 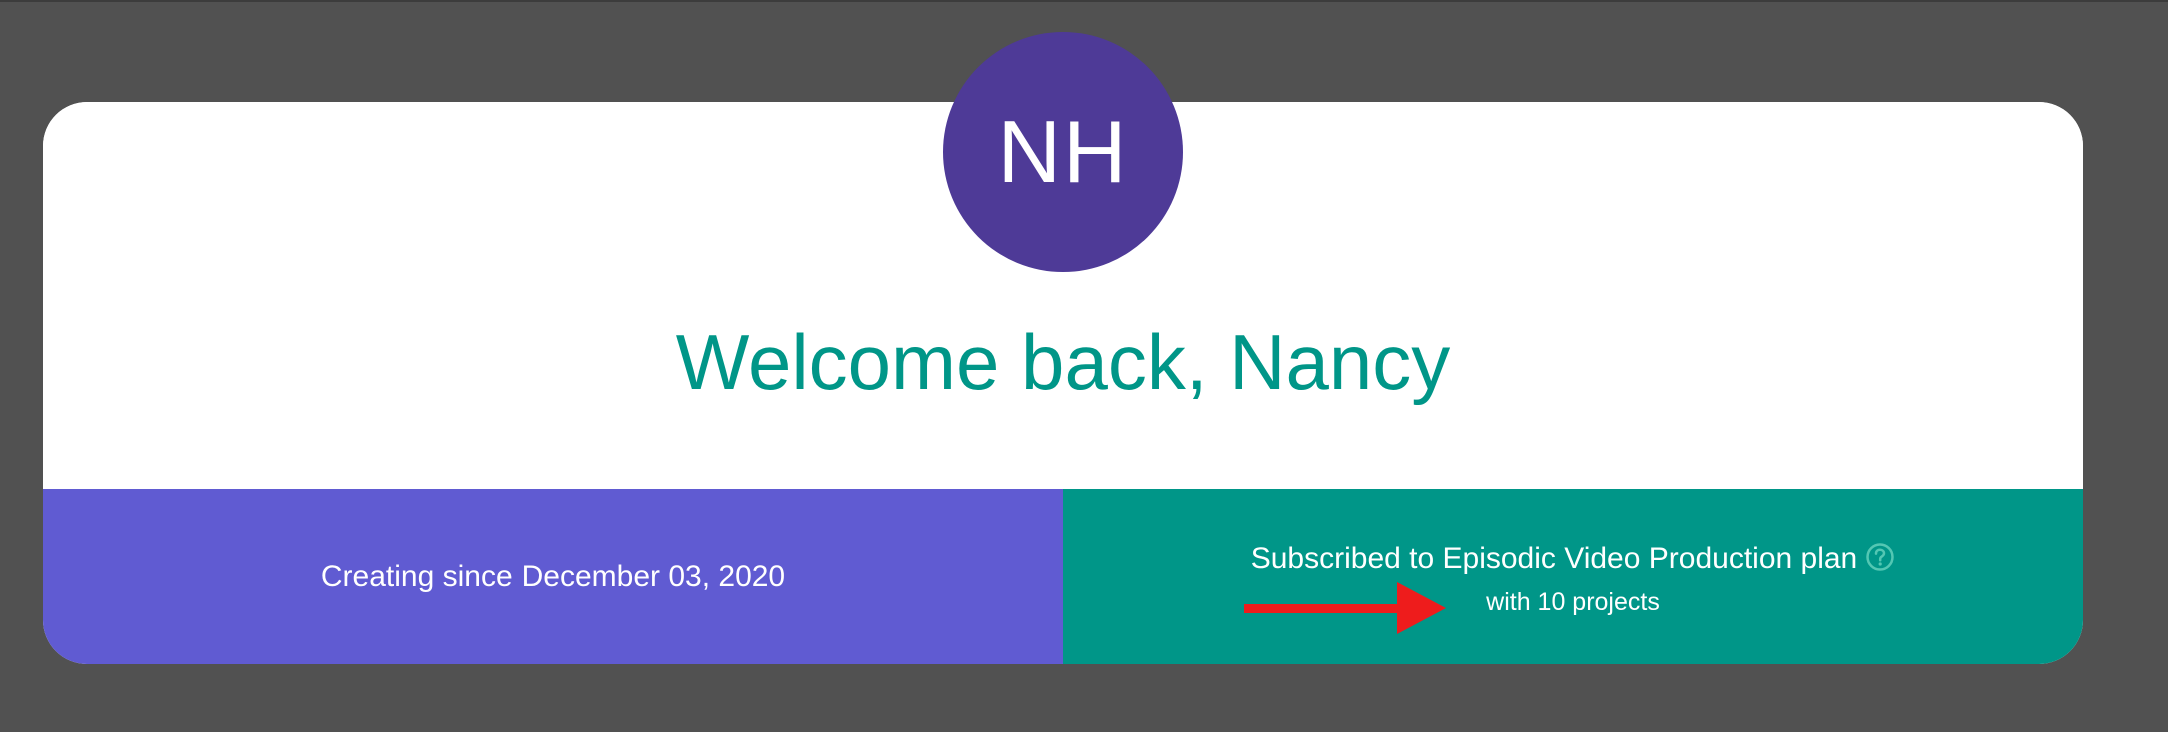 What do you see at coordinates (1573, 602) in the screenshot?
I see `subscription-projects-count: with 10 projects` at bounding box center [1573, 602].